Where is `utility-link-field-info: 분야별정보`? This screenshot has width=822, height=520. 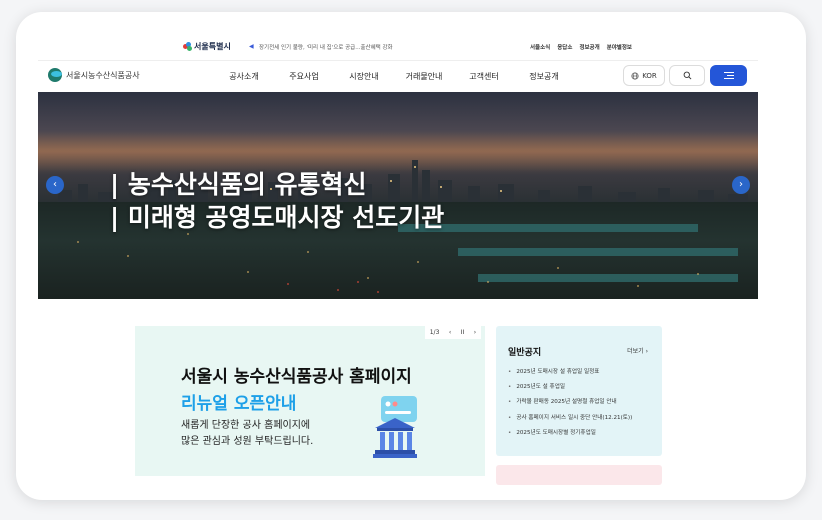
utility-link-field-info: 분야별정보 is located at coordinates (619, 47).